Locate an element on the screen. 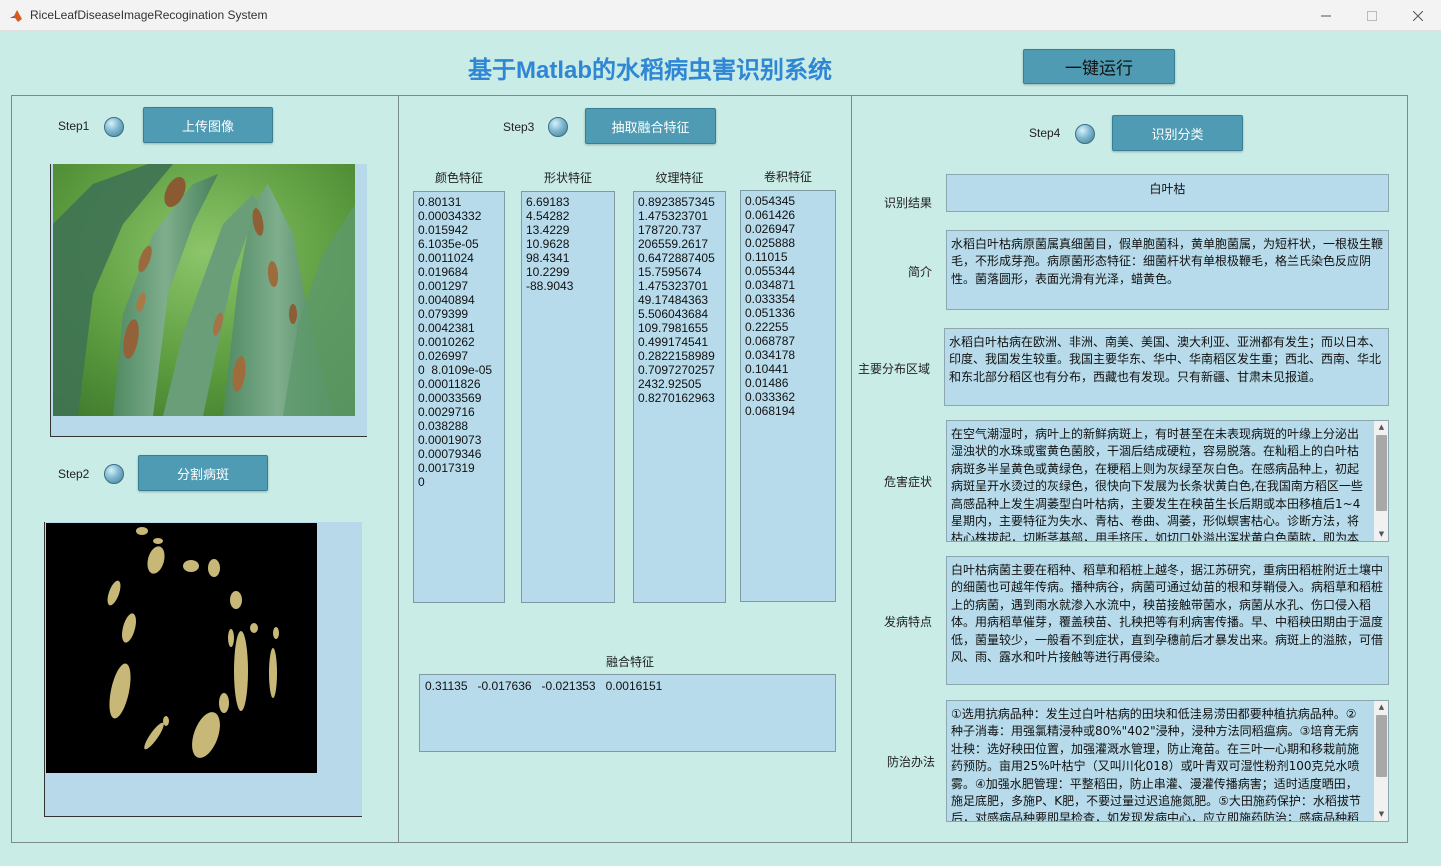 The width and height of the screenshot is (1441, 866). feature-value-item: 0.0017319 is located at coordinates (459, 468).